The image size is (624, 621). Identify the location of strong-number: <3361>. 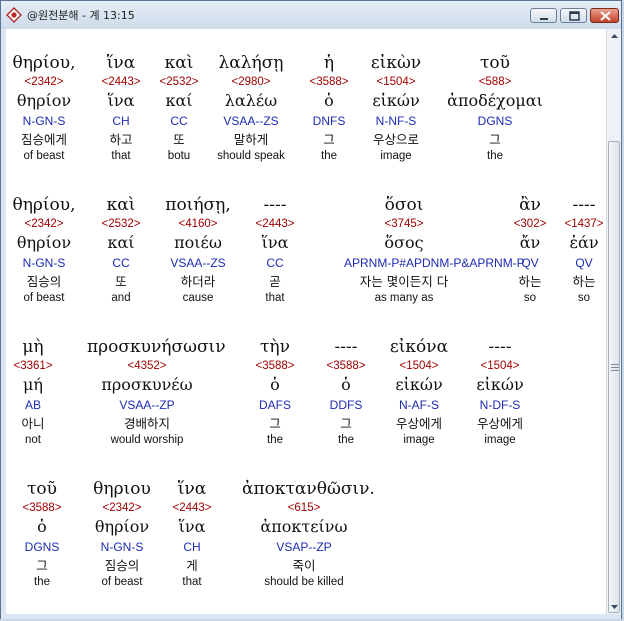
(33, 366).